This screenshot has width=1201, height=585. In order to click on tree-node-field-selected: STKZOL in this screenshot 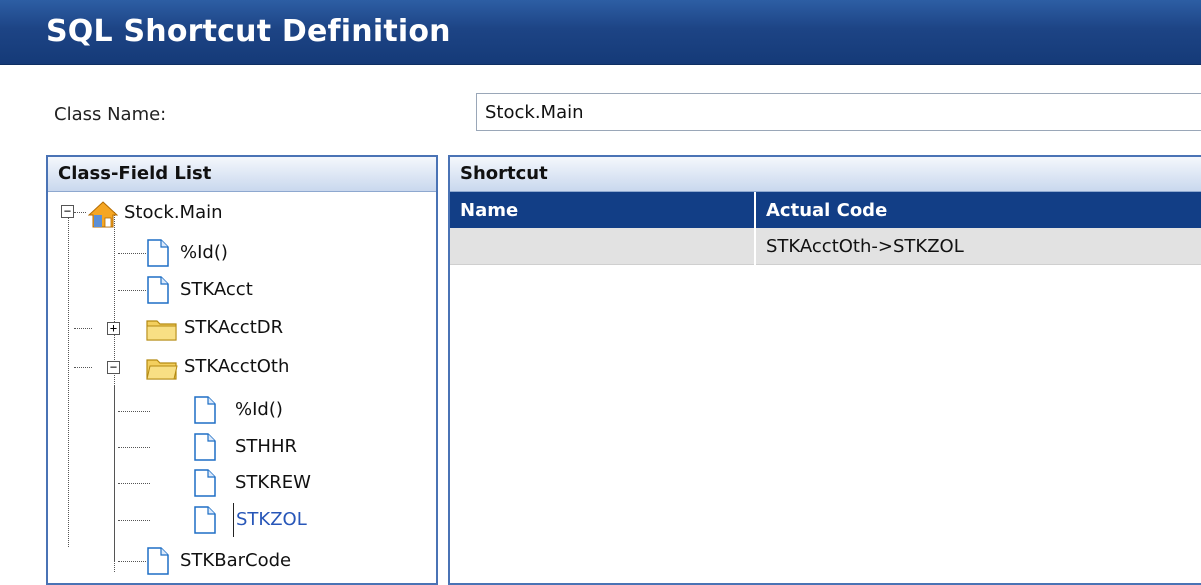, I will do `click(308, 520)`.